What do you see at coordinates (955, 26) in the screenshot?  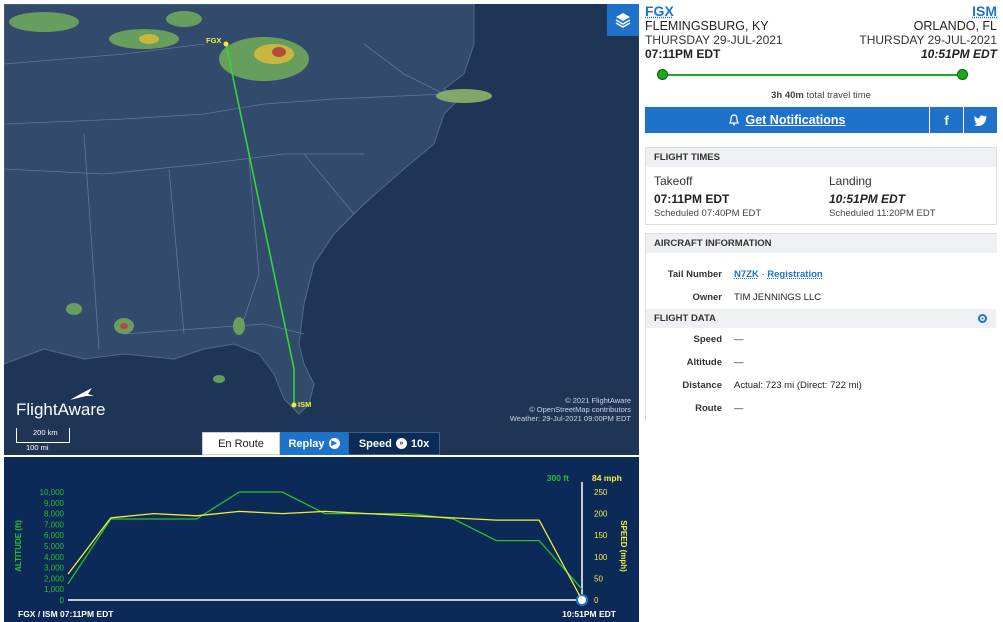 I see `dest-city: ORLANDO, FL` at bounding box center [955, 26].